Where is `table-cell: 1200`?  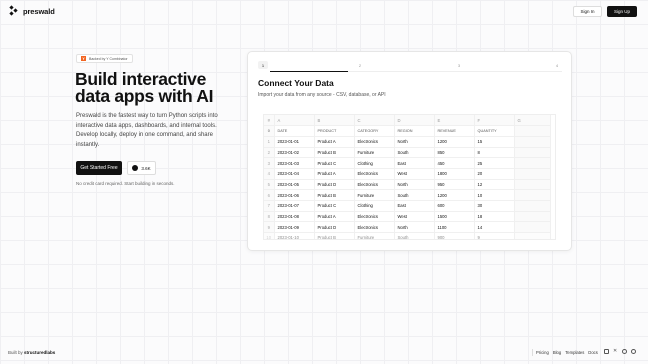 table-cell: 1200 is located at coordinates (454, 142).